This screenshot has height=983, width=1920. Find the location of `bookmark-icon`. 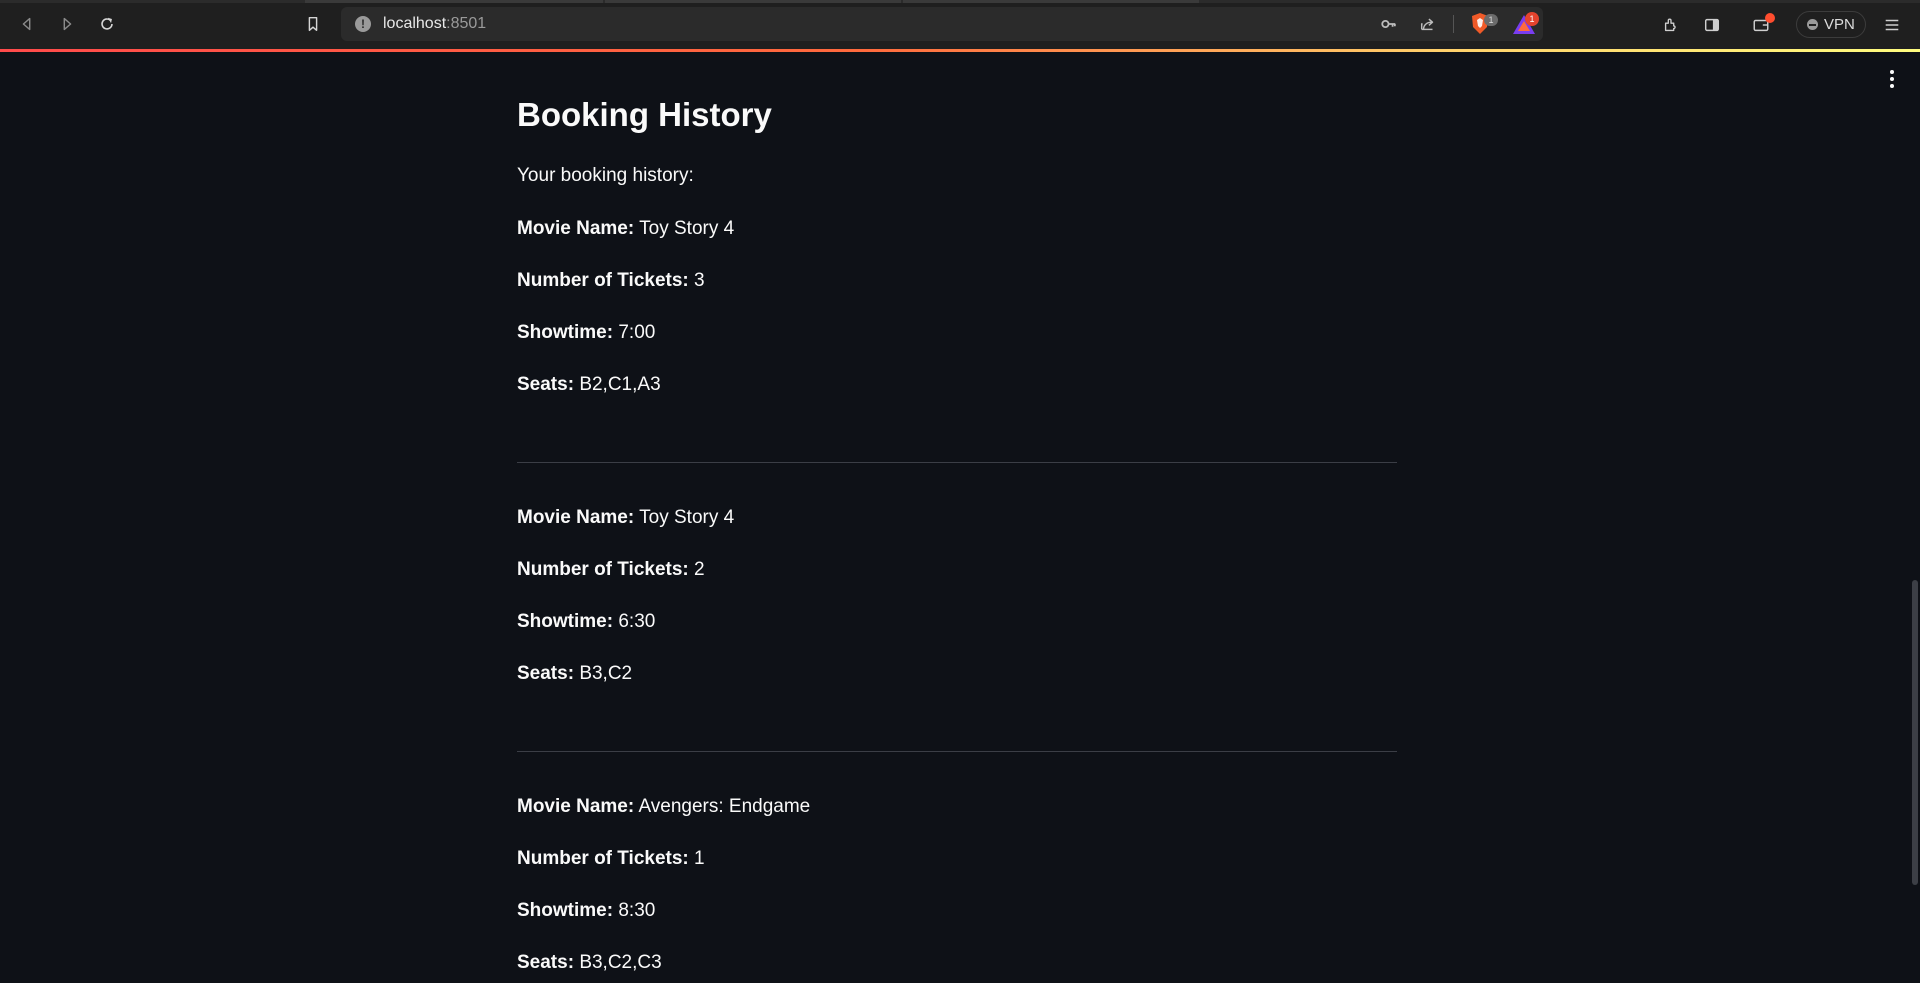

bookmark-icon is located at coordinates (313, 24).